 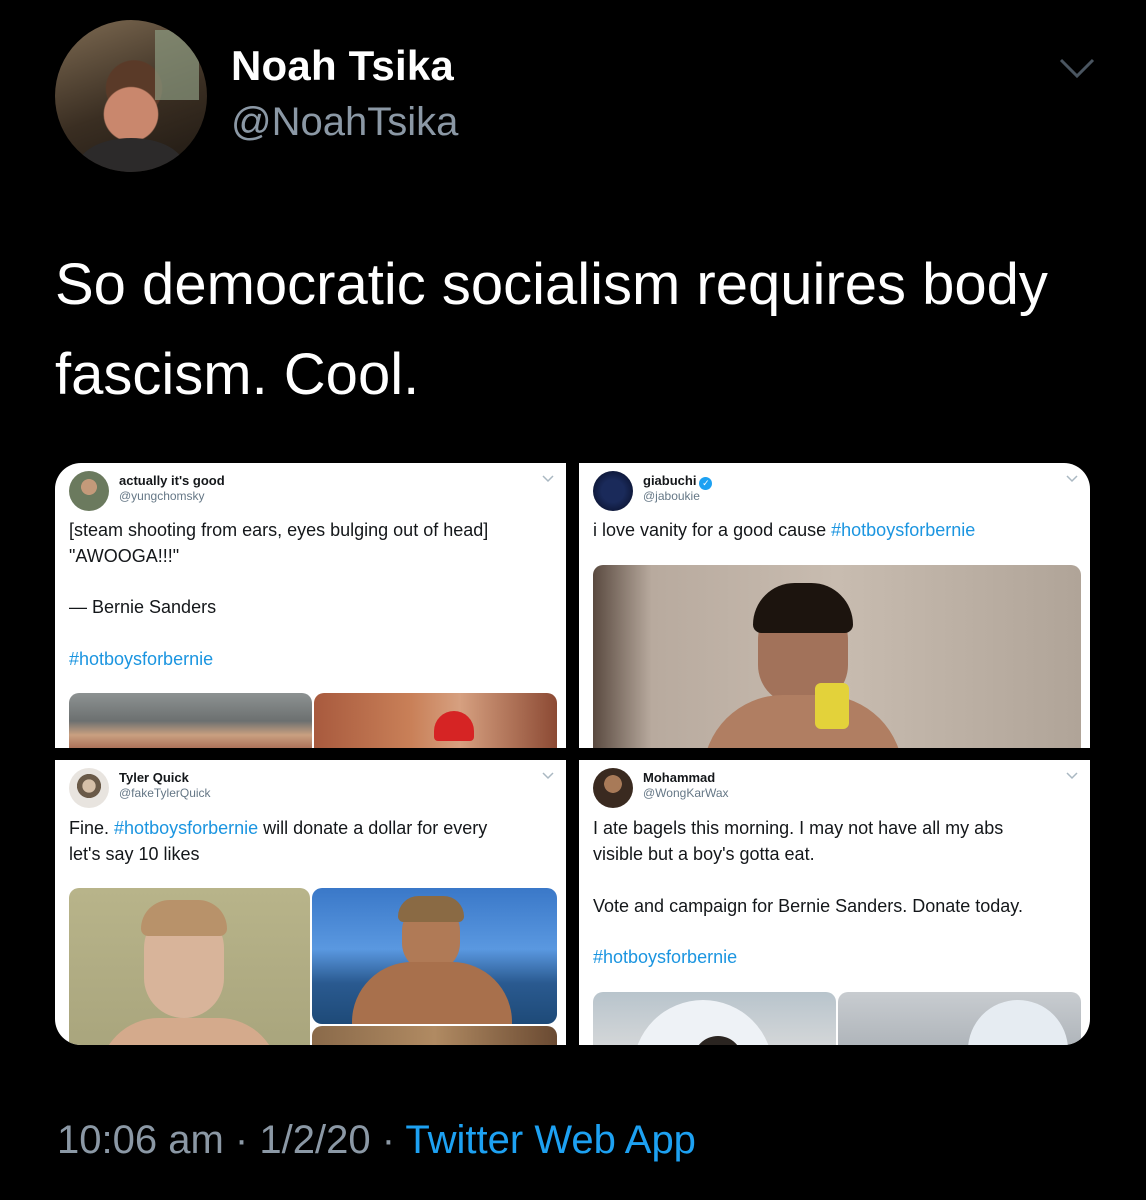 I want to click on author-display-name: Noah Tsika, so click(x=342, y=66).